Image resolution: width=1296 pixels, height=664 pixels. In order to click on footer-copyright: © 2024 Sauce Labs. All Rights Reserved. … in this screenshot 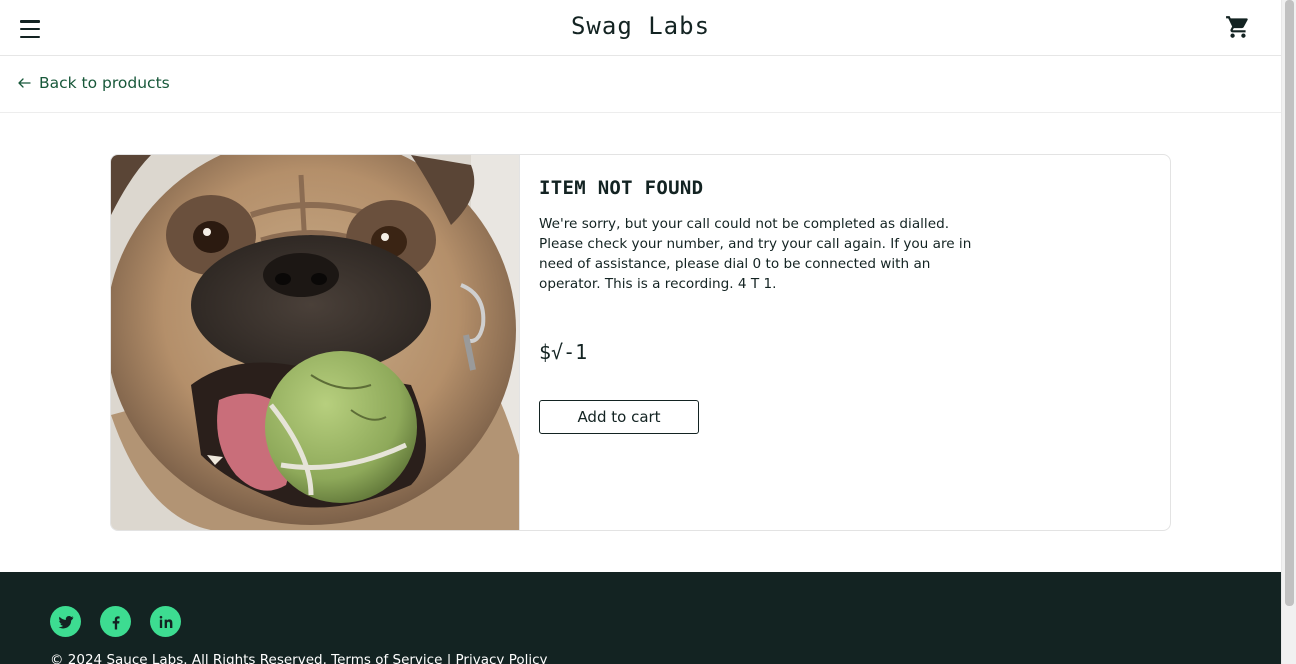, I will do `click(299, 658)`.